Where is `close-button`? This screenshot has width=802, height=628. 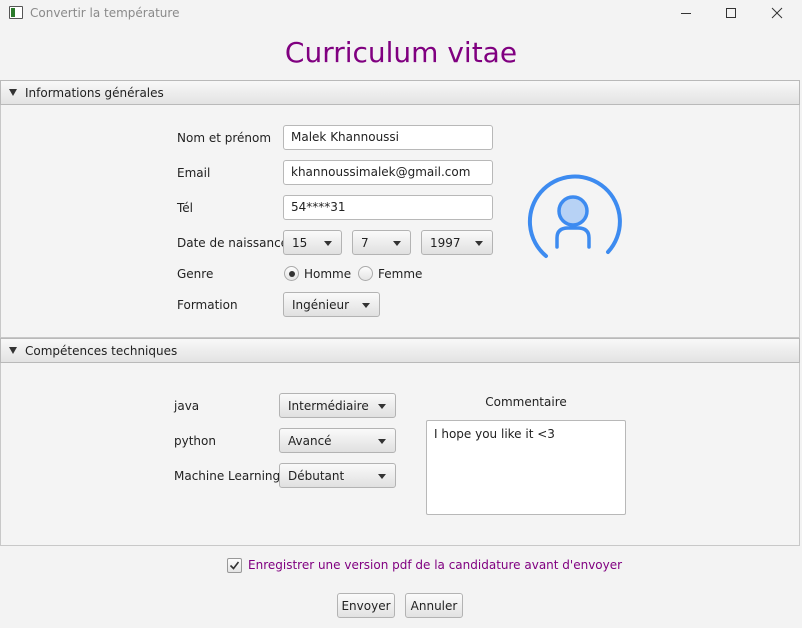
close-button is located at coordinates (777, 13).